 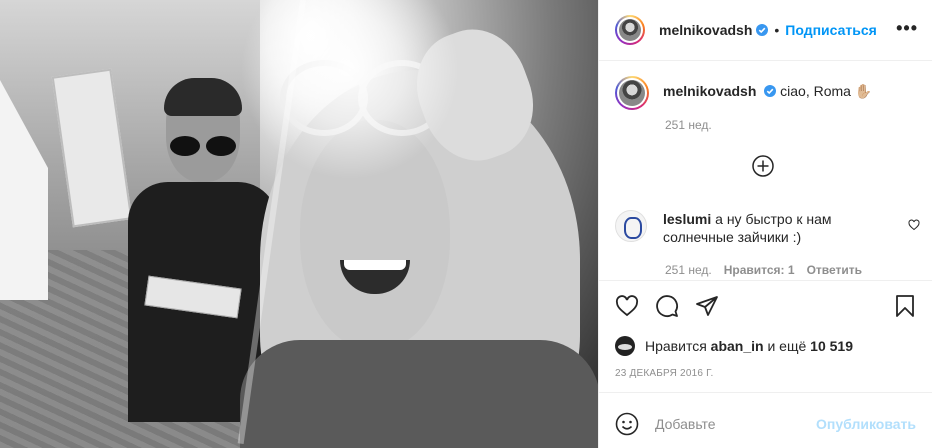 What do you see at coordinates (676, 346) in the screenshot?
I see `likes-prefix: Нравится` at bounding box center [676, 346].